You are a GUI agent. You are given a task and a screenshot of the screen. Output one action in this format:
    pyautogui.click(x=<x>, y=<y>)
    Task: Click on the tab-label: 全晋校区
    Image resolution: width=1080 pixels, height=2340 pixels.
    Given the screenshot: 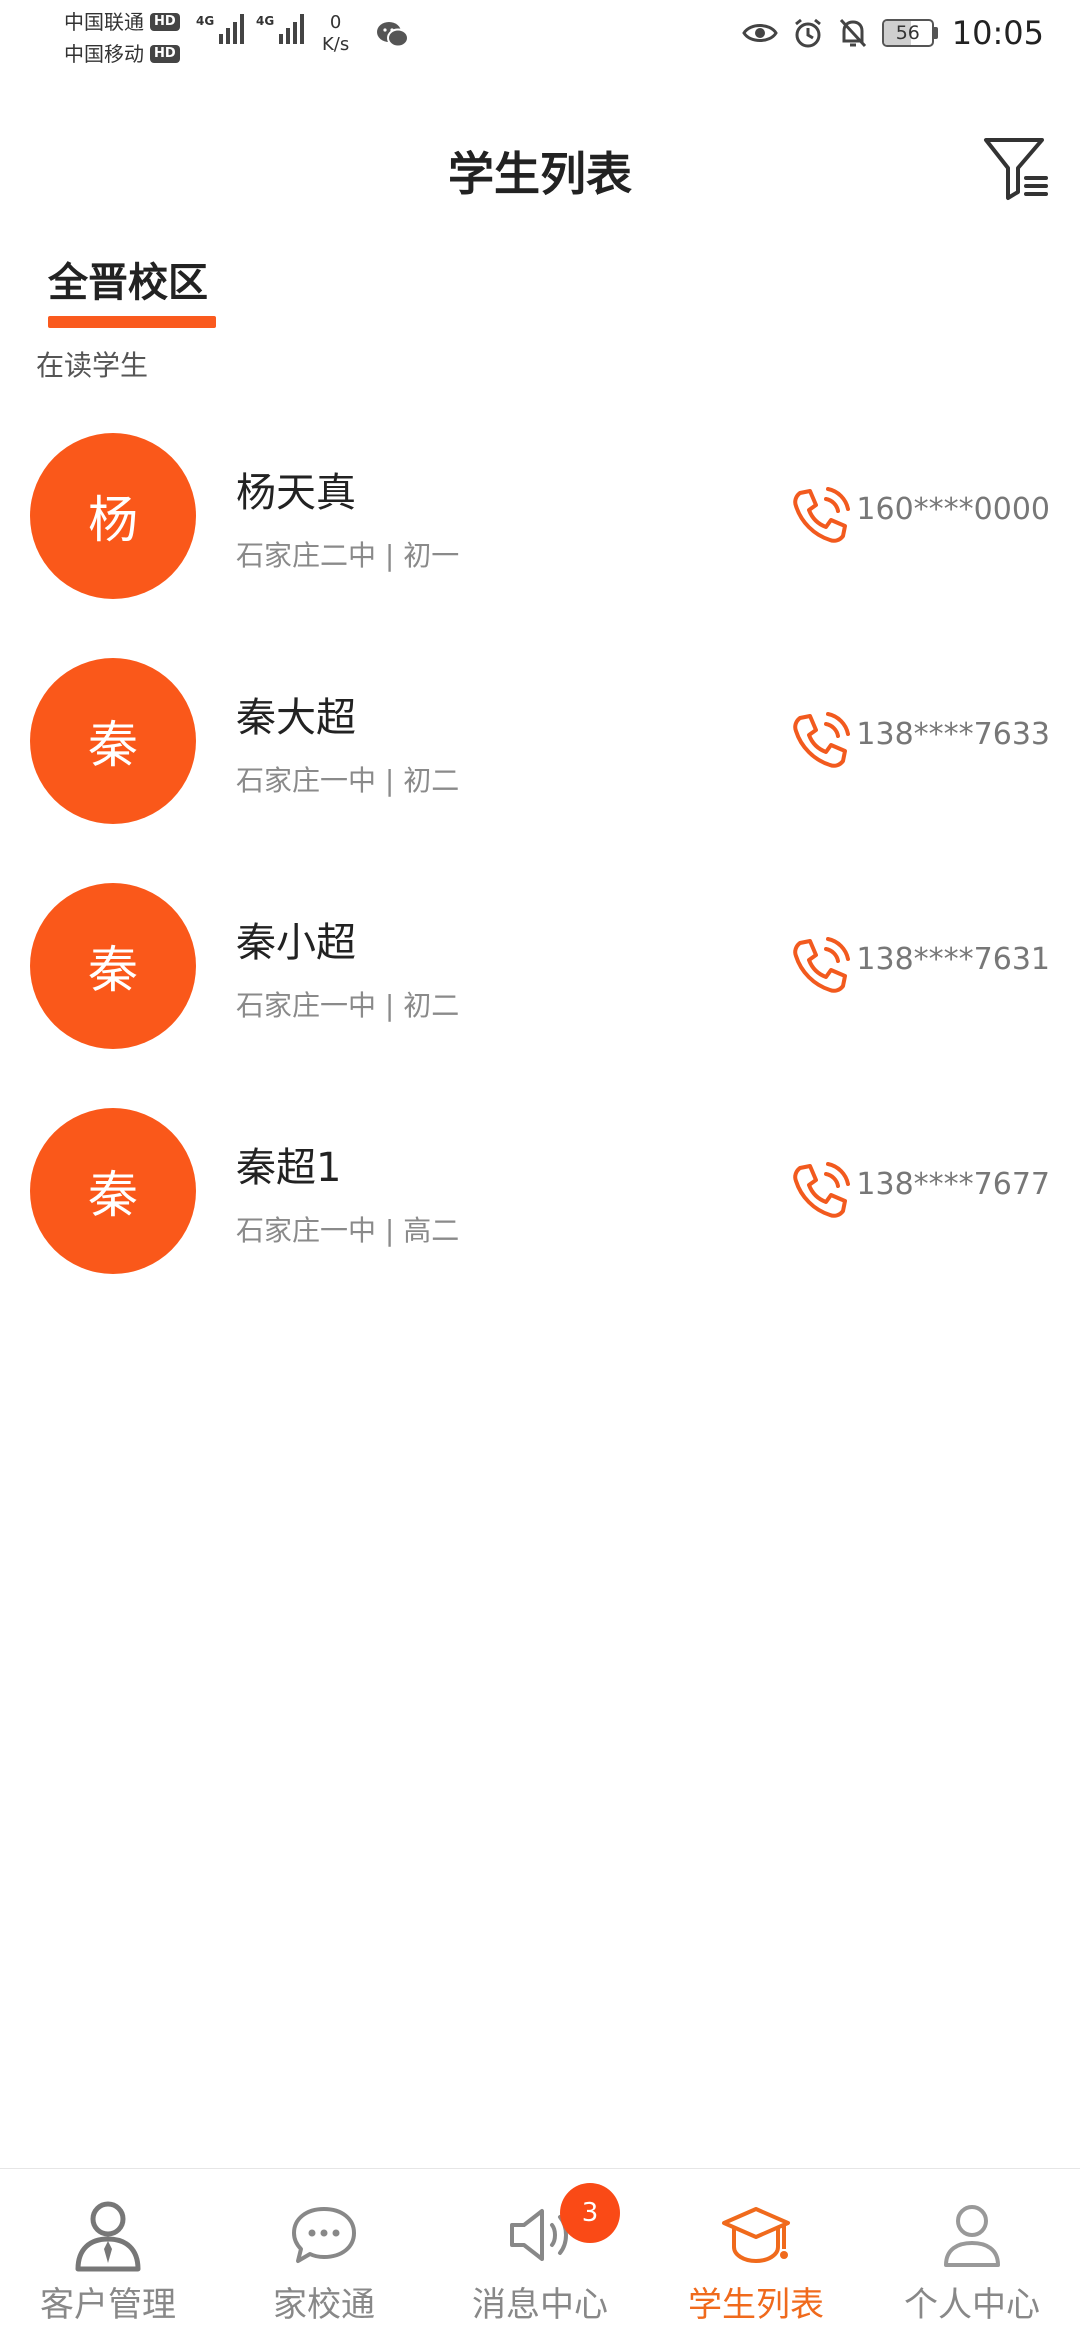 What is the action you would take?
    pyautogui.click(x=128, y=283)
    